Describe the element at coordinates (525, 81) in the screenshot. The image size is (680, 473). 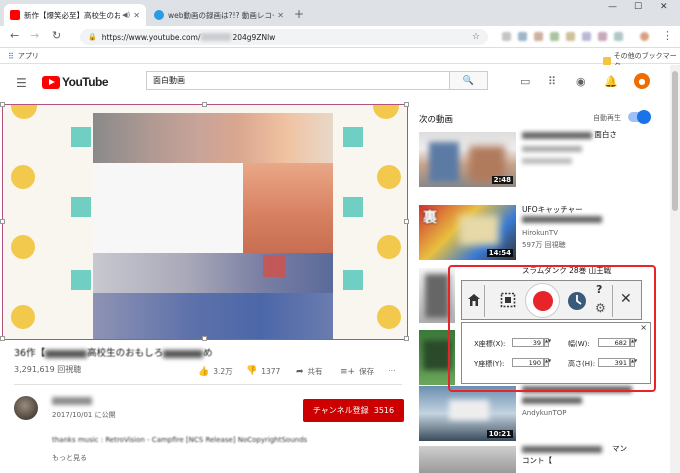
I see `create-video-icon: ▭` at that location.